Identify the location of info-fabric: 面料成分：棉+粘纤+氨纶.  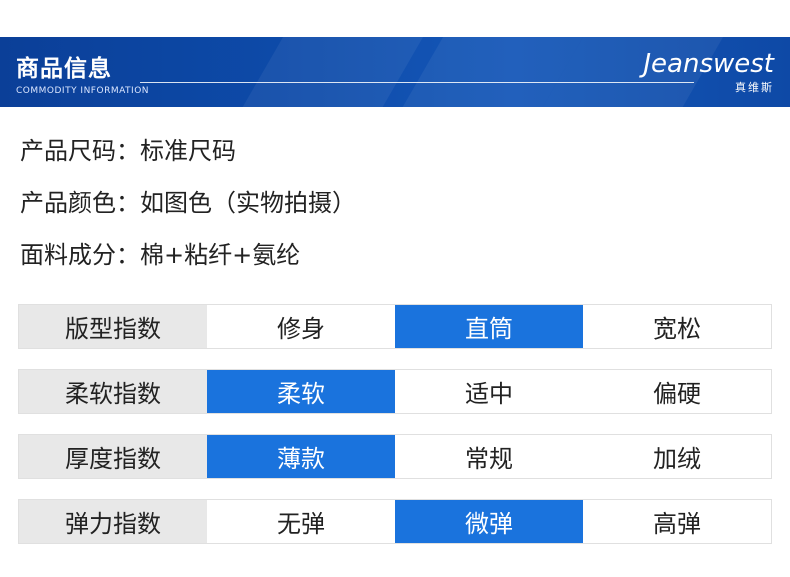
(160, 252).